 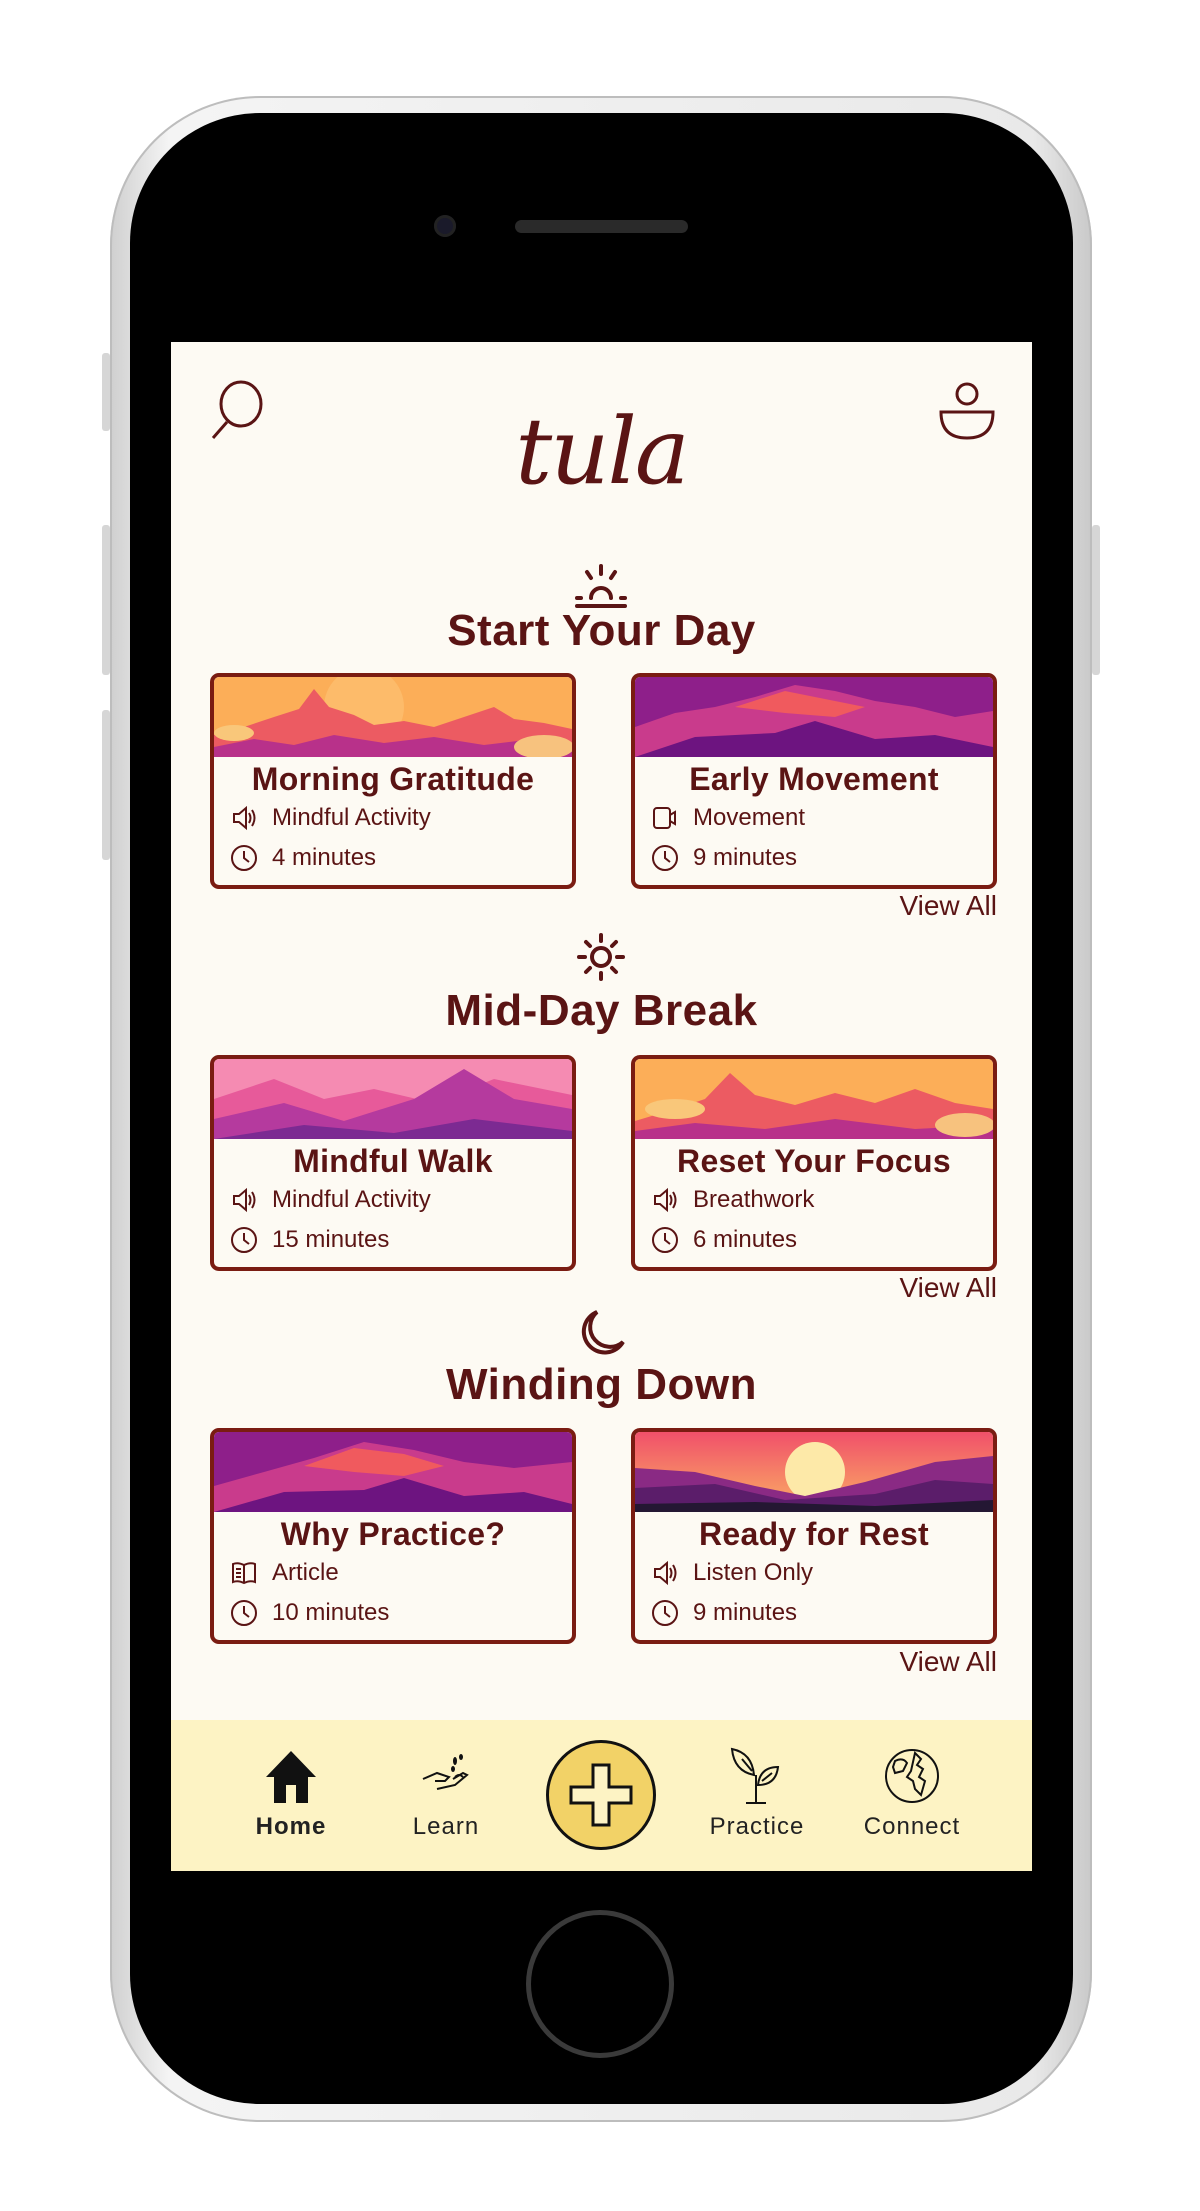 What do you see at coordinates (755, 1775) in the screenshot?
I see `sprout-icon` at bounding box center [755, 1775].